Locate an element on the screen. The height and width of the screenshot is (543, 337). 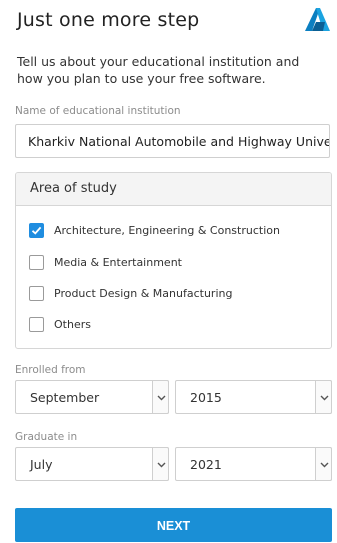
autodesk-logo-icon is located at coordinates (317, 19).